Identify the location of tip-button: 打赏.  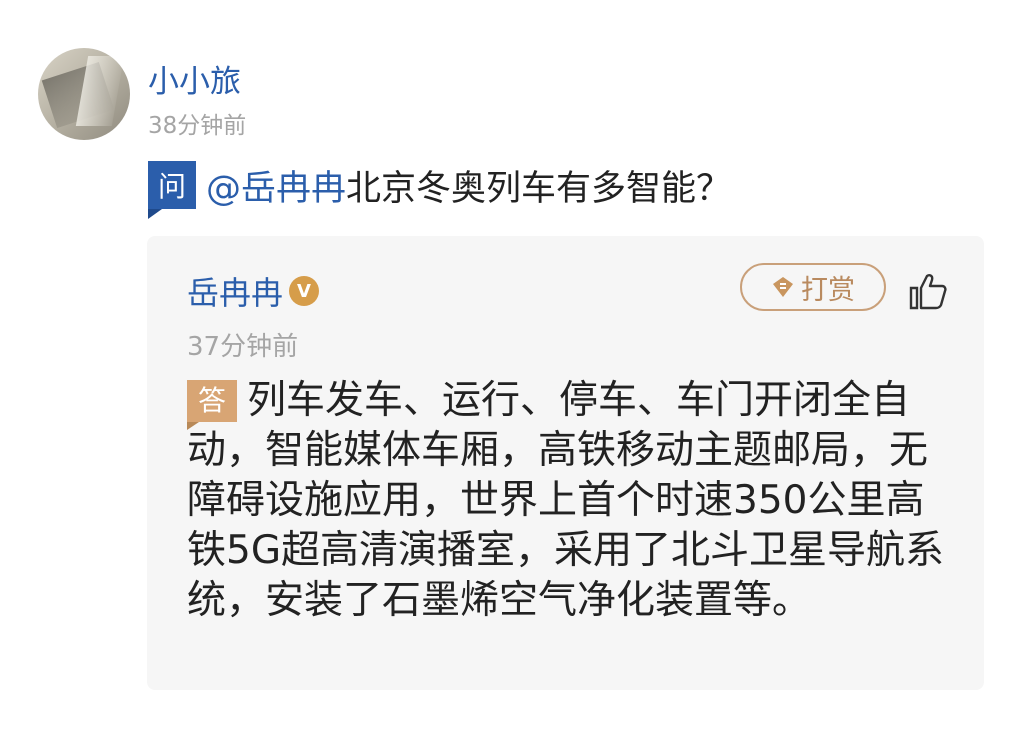
(813, 287).